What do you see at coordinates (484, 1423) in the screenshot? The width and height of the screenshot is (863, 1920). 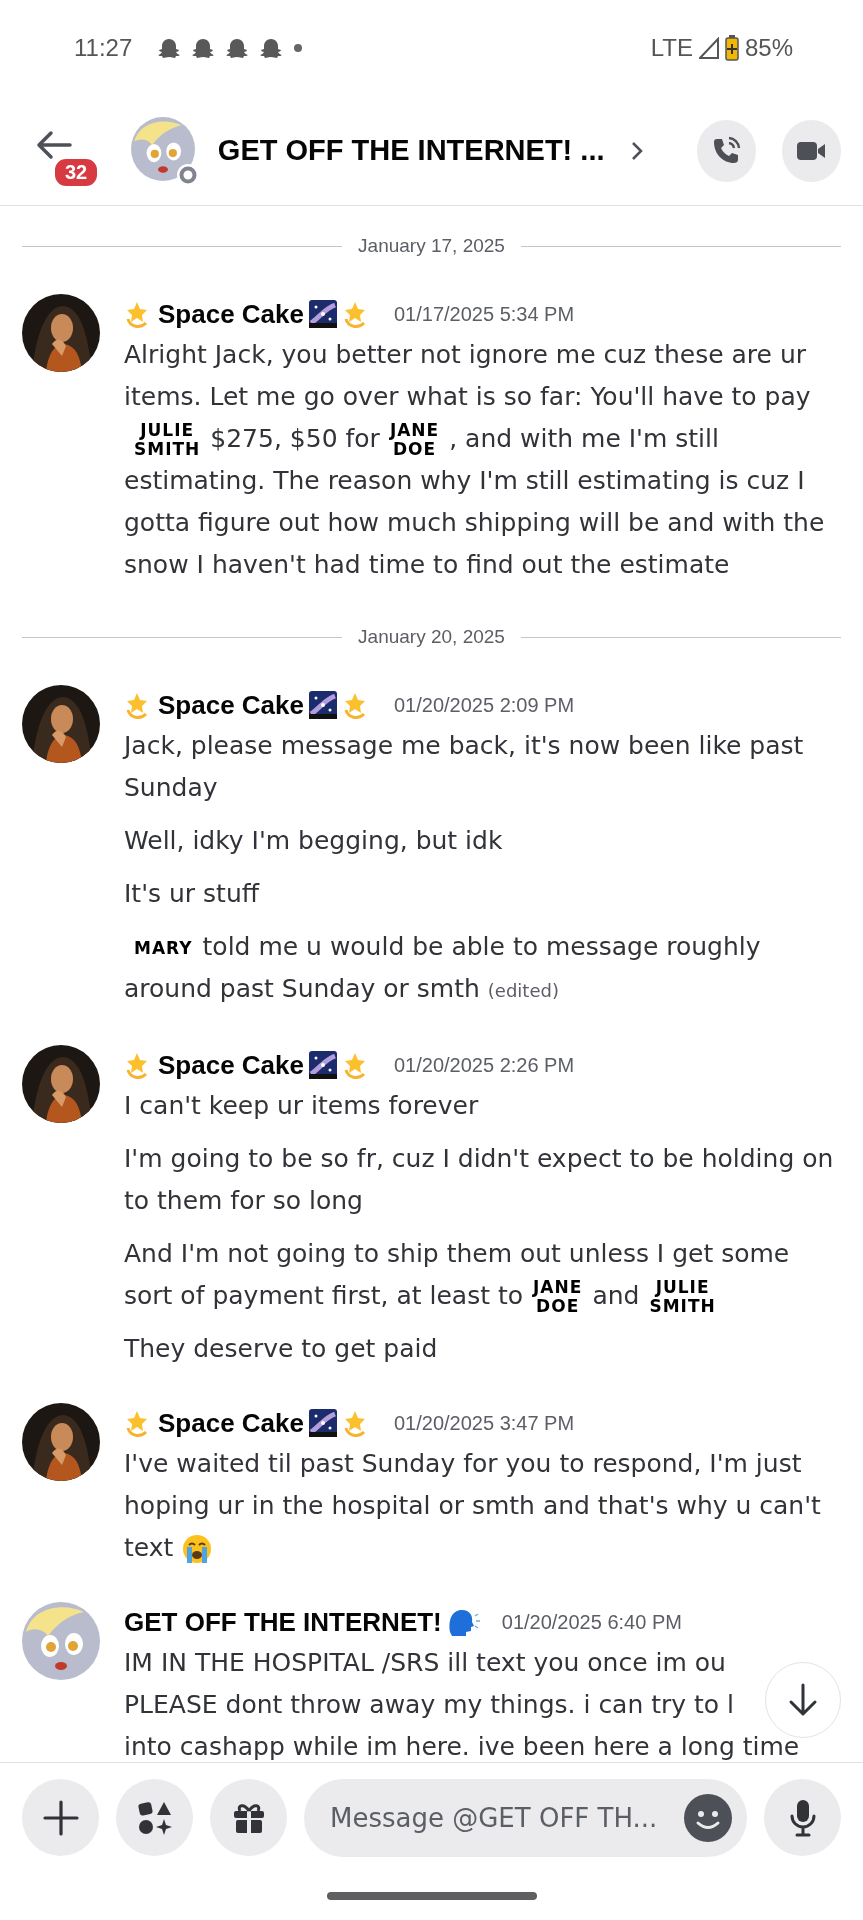 I see `message-timestamp: 01/20/2025 3:47 PM` at bounding box center [484, 1423].